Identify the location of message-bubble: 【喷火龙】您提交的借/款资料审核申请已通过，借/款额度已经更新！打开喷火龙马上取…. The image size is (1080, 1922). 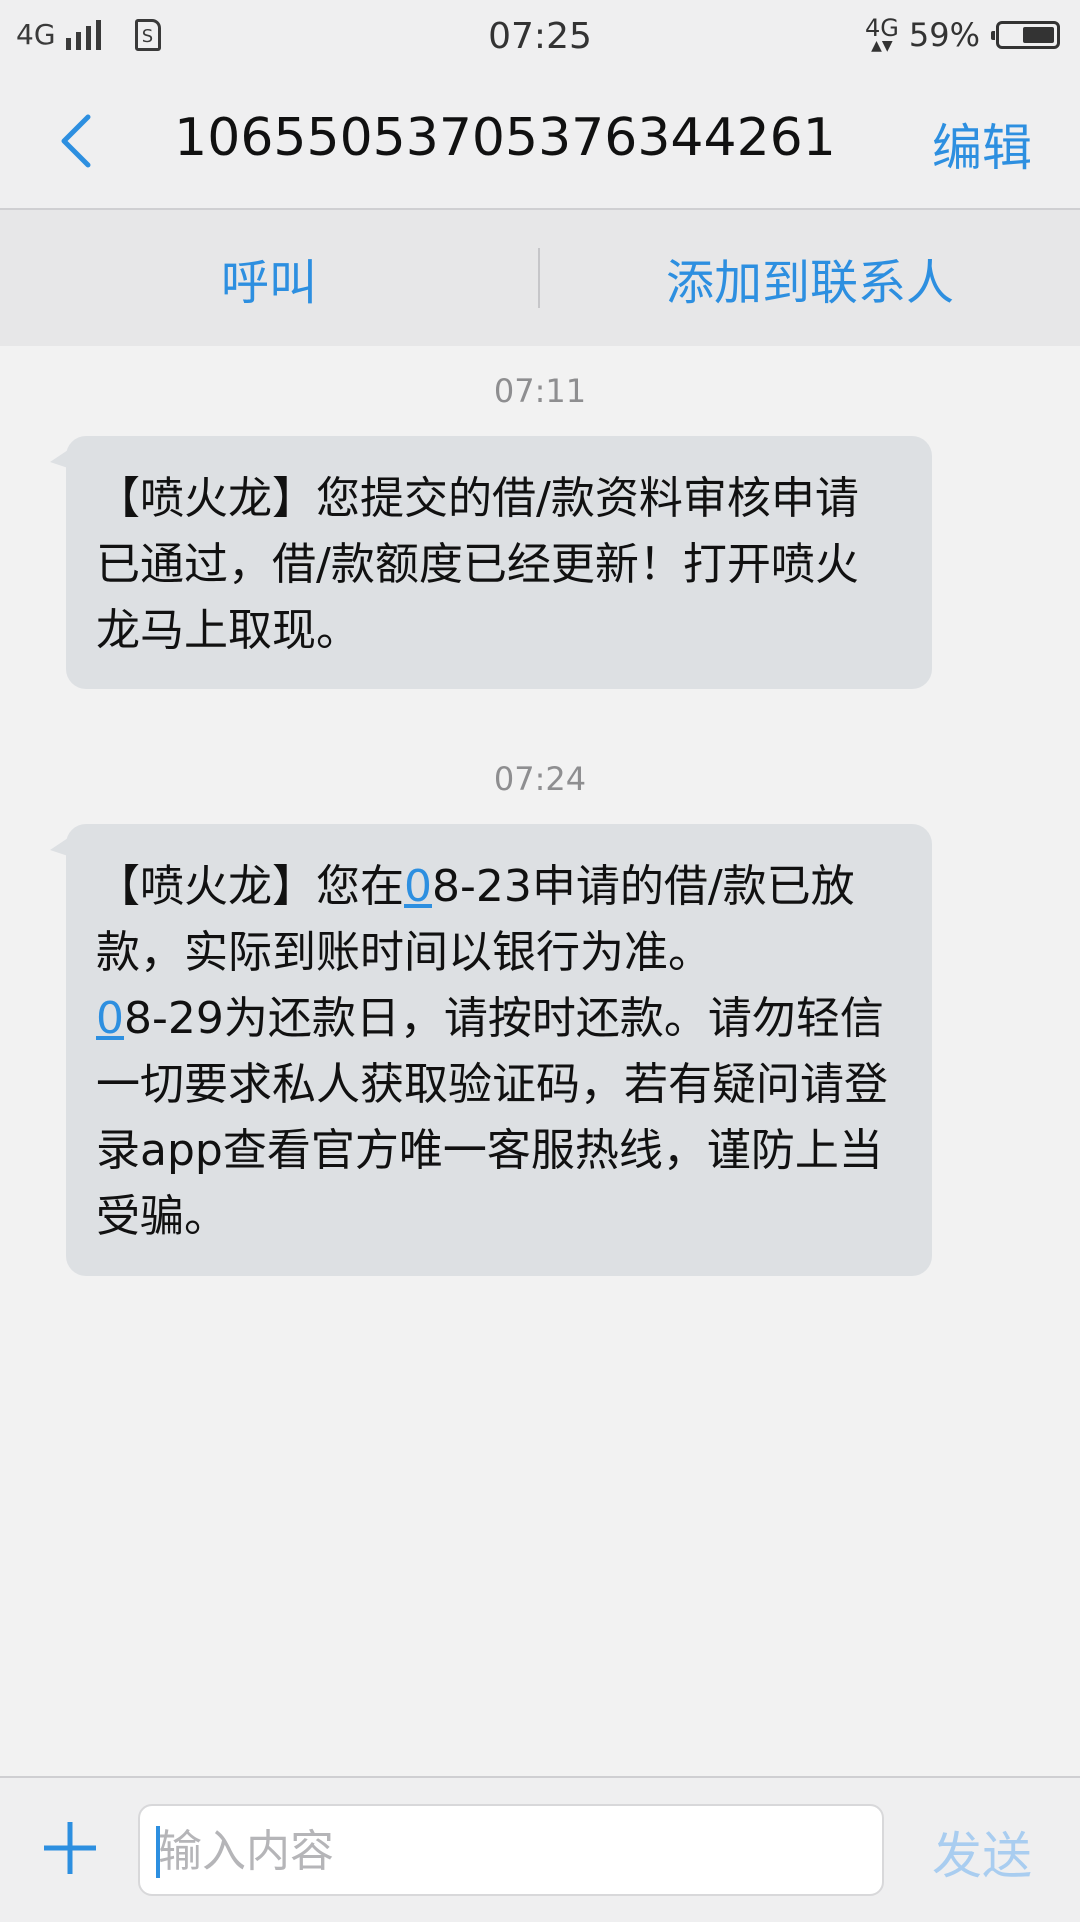
(491, 562).